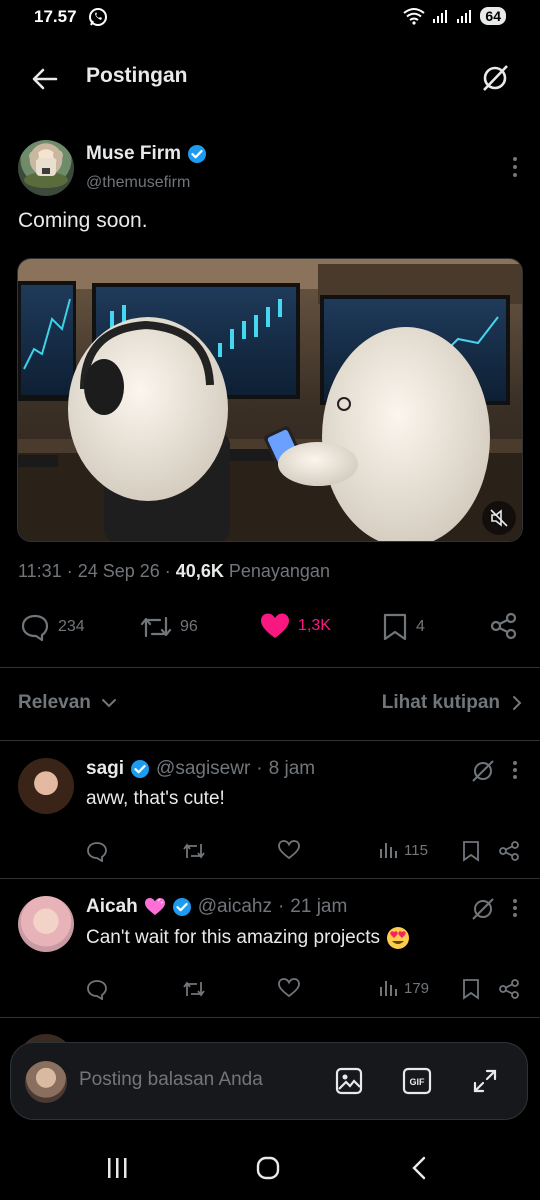  I want to click on chevron-down-icon, so click(108, 703).